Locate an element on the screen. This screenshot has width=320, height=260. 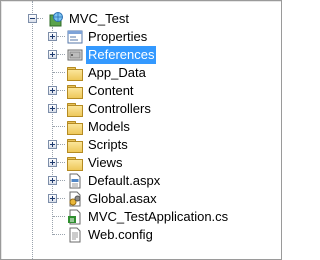
expand-default-aspx-button is located at coordinates (52, 180).